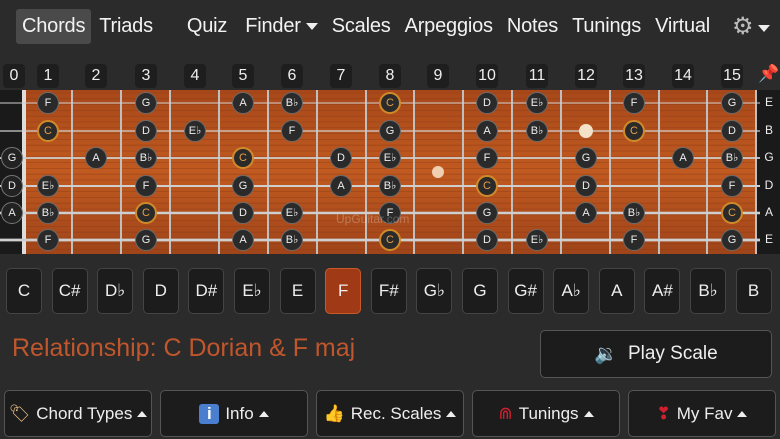 This screenshot has height=439, width=780. I want to click on tunings-button: ⋒ Tunings, so click(546, 413).